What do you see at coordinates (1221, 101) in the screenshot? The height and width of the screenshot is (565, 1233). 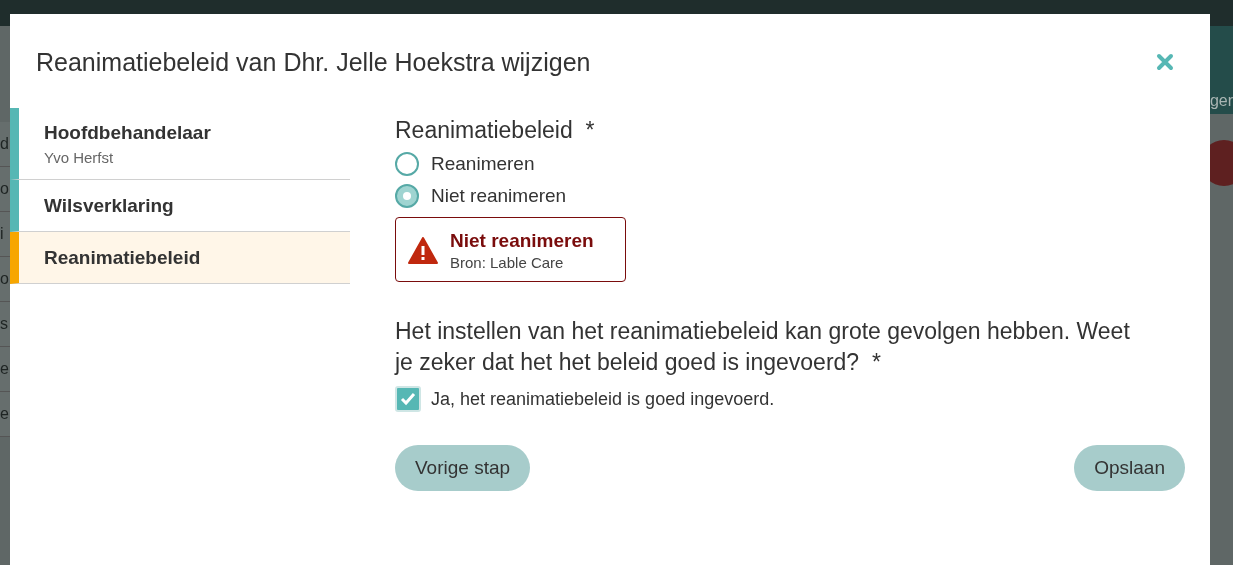 I see `header-text: ger` at bounding box center [1221, 101].